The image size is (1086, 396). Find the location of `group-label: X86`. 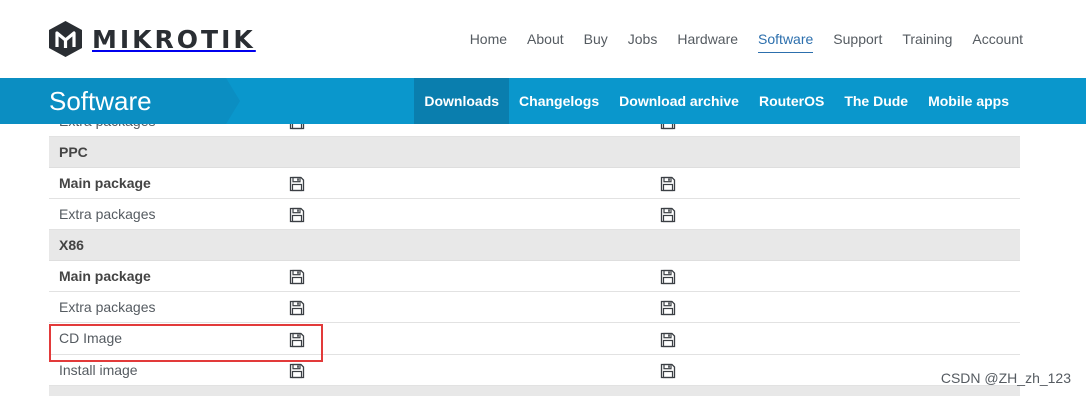

group-label: X86 is located at coordinates (71, 245).